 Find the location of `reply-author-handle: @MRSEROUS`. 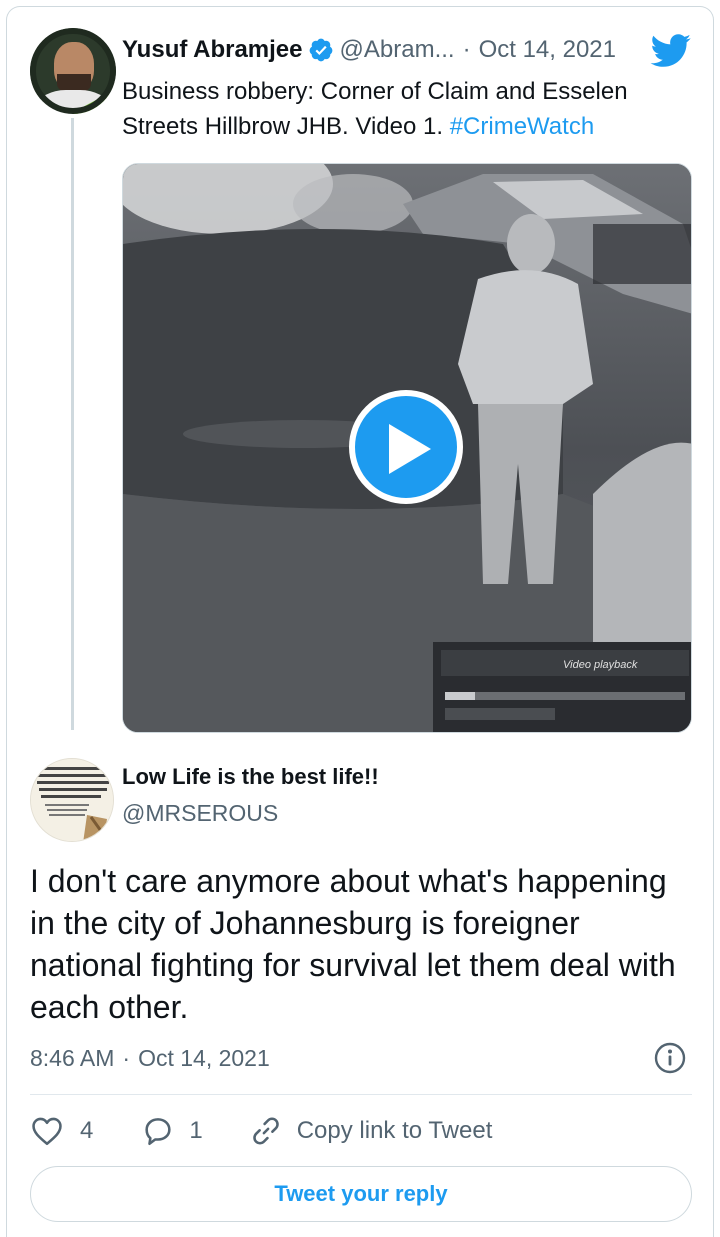

reply-author-handle: @MRSEROUS is located at coordinates (200, 813).